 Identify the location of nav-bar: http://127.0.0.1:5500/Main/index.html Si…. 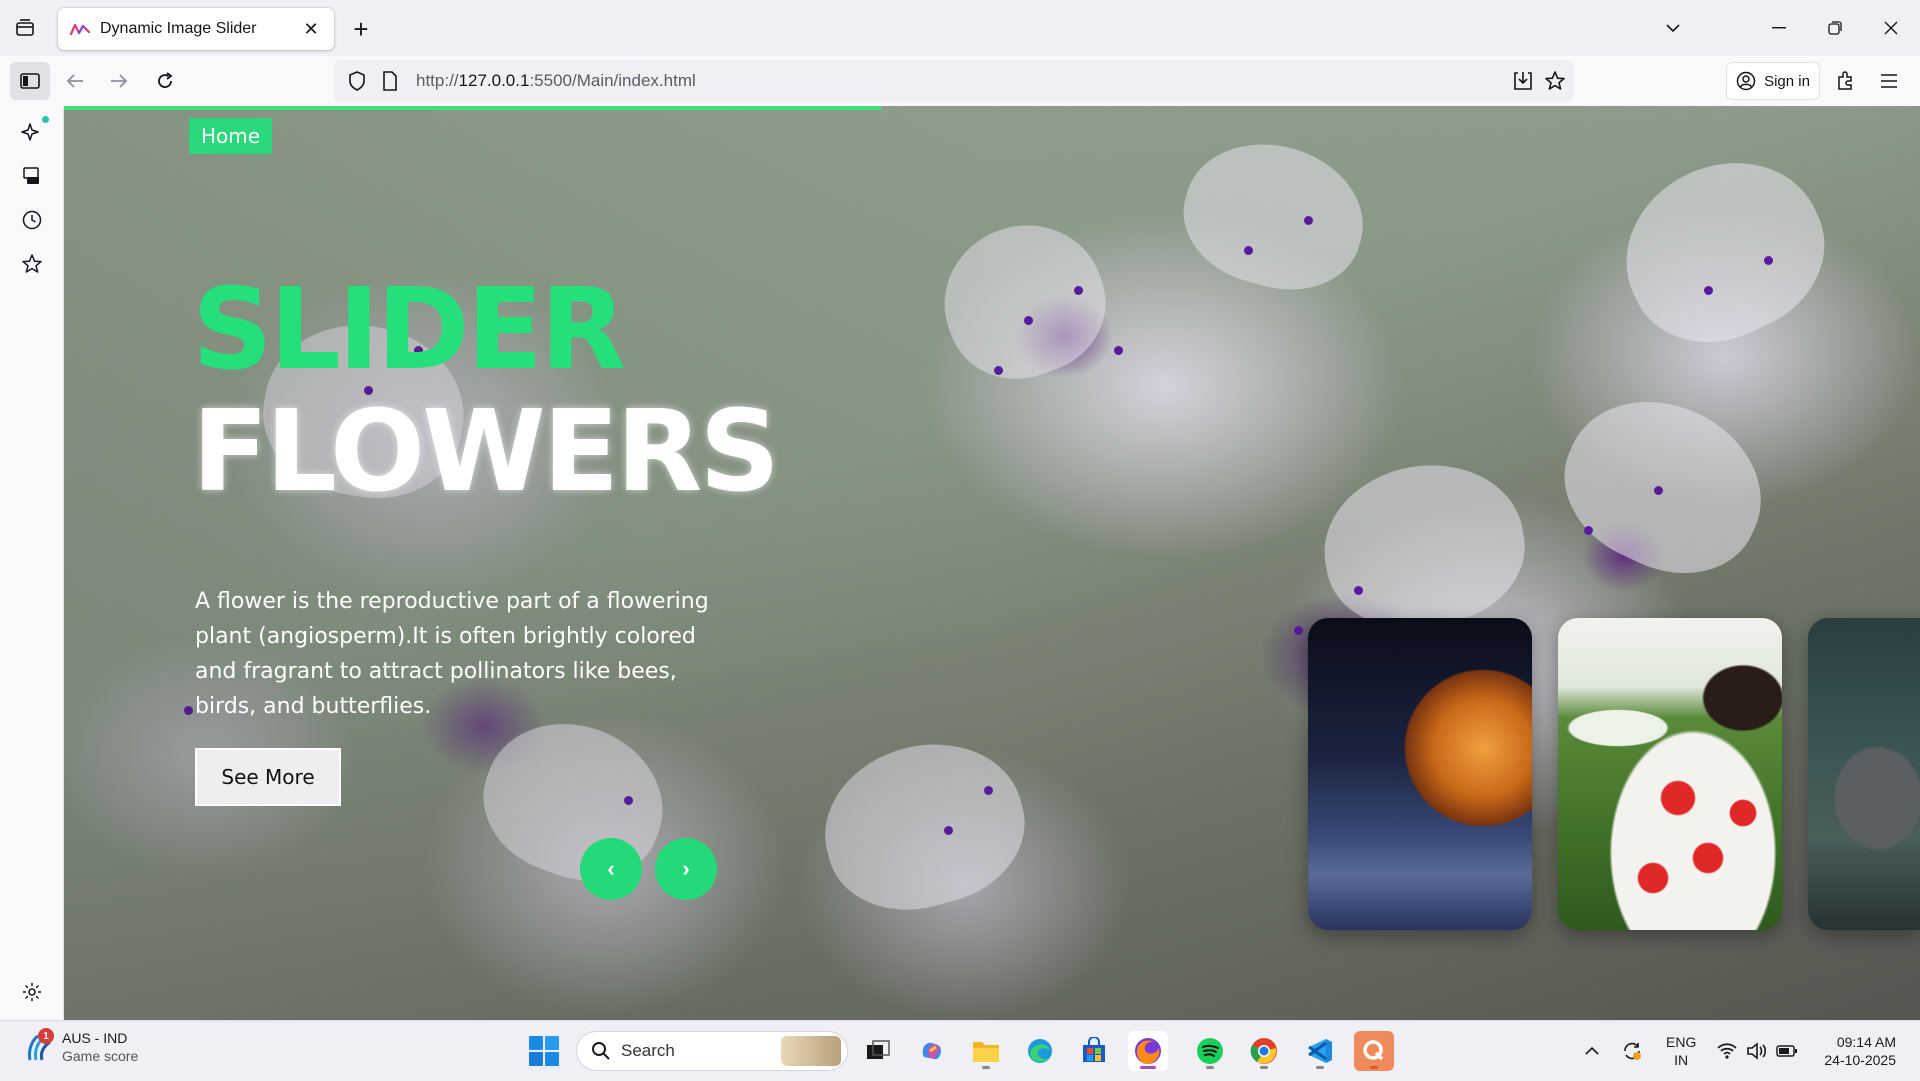
(960, 81).